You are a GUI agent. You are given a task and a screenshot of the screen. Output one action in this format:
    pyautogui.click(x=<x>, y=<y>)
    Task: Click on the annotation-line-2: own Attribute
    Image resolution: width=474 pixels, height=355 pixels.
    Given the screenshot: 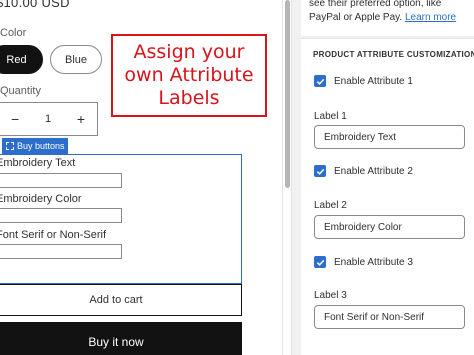 What is the action you would take?
    pyautogui.click(x=189, y=75)
    